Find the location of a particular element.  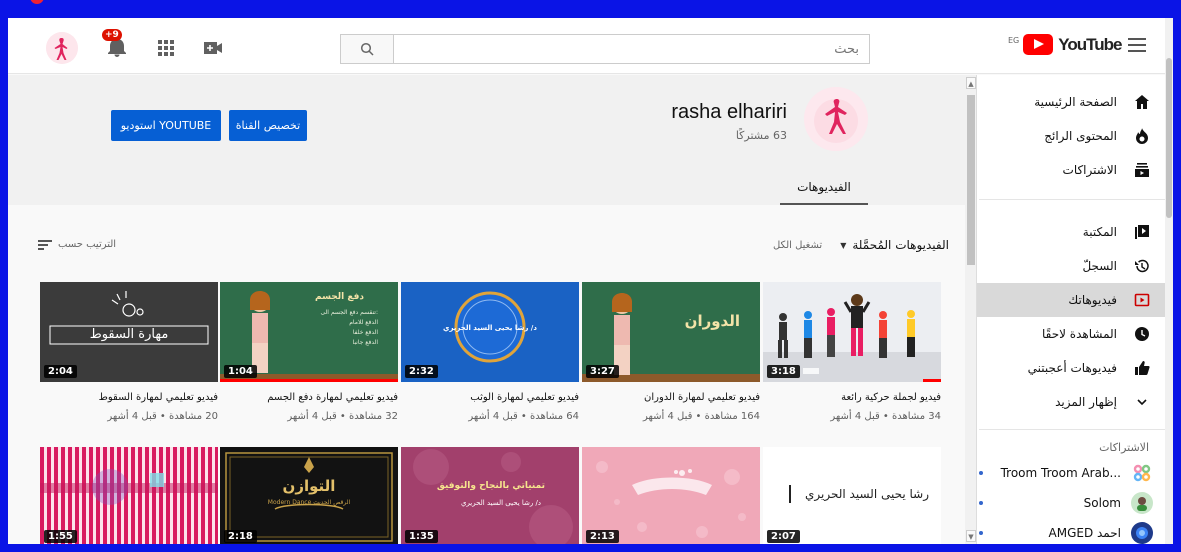

thumb-line: الدفع للامام is located at coordinates (363, 322).